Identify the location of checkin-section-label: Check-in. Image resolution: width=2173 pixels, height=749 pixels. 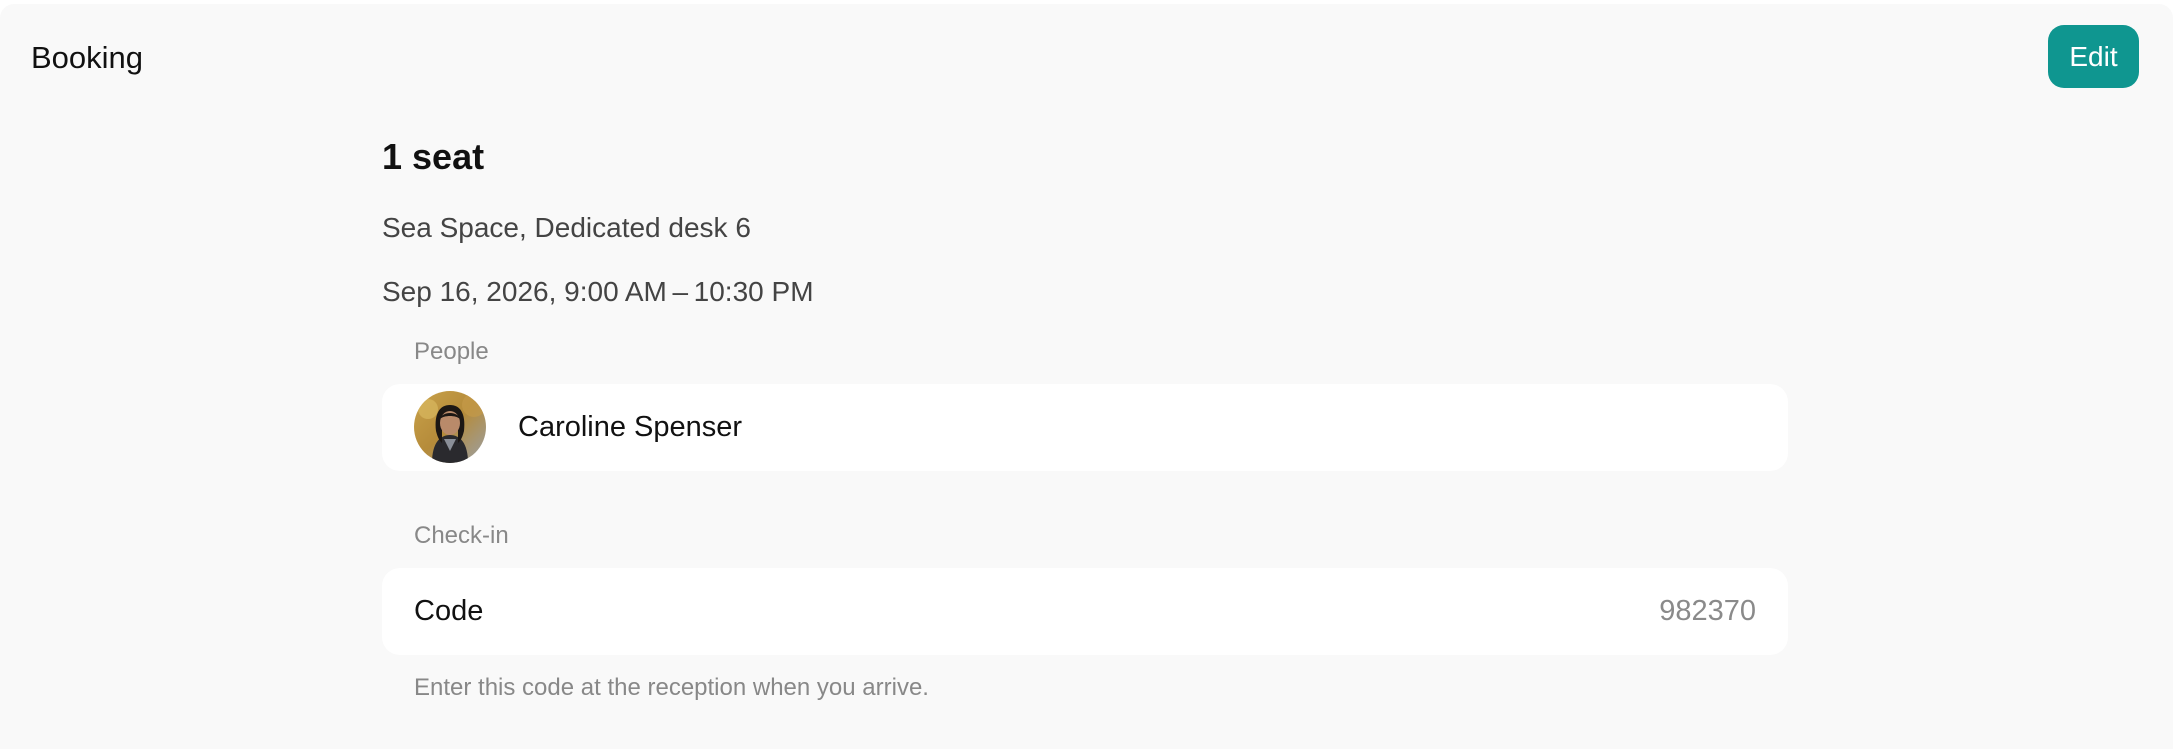
(461, 535).